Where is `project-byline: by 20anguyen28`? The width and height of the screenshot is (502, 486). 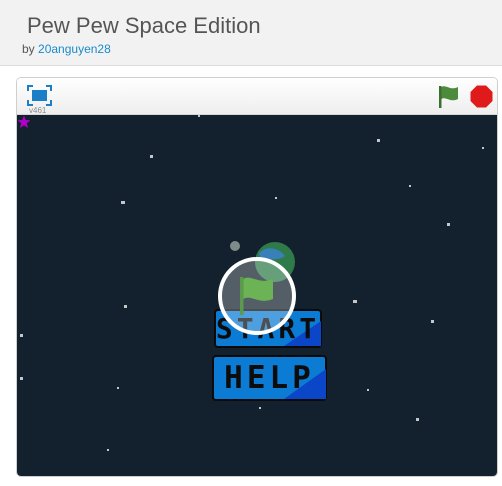 project-byline: by 20anguyen28 is located at coordinates (66, 49).